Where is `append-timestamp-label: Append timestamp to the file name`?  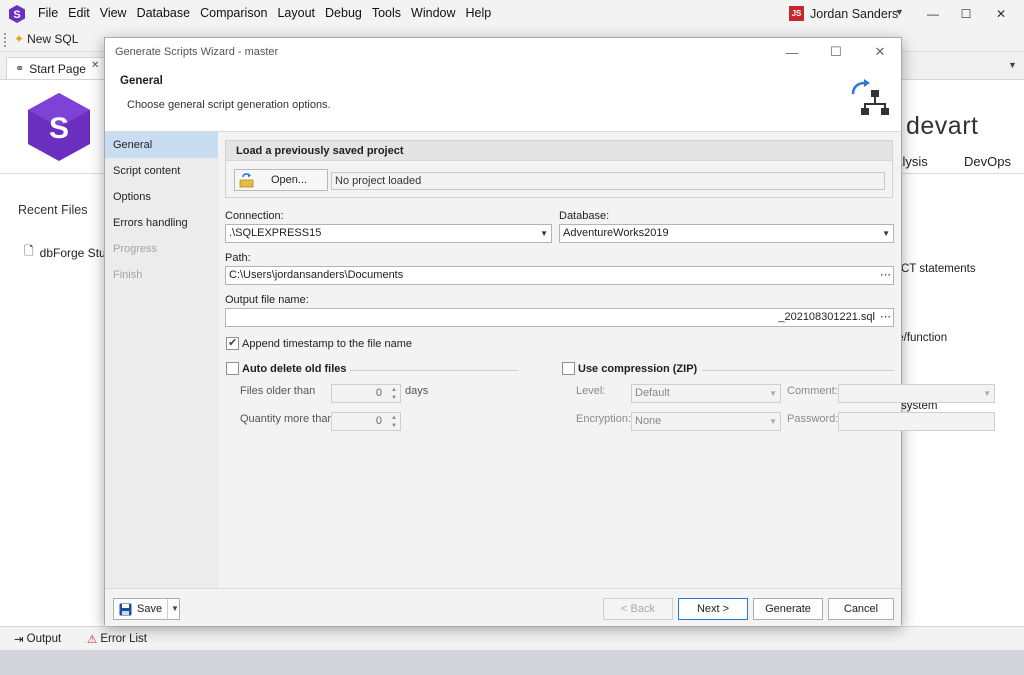 append-timestamp-label: Append timestamp to the file name is located at coordinates (327, 344).